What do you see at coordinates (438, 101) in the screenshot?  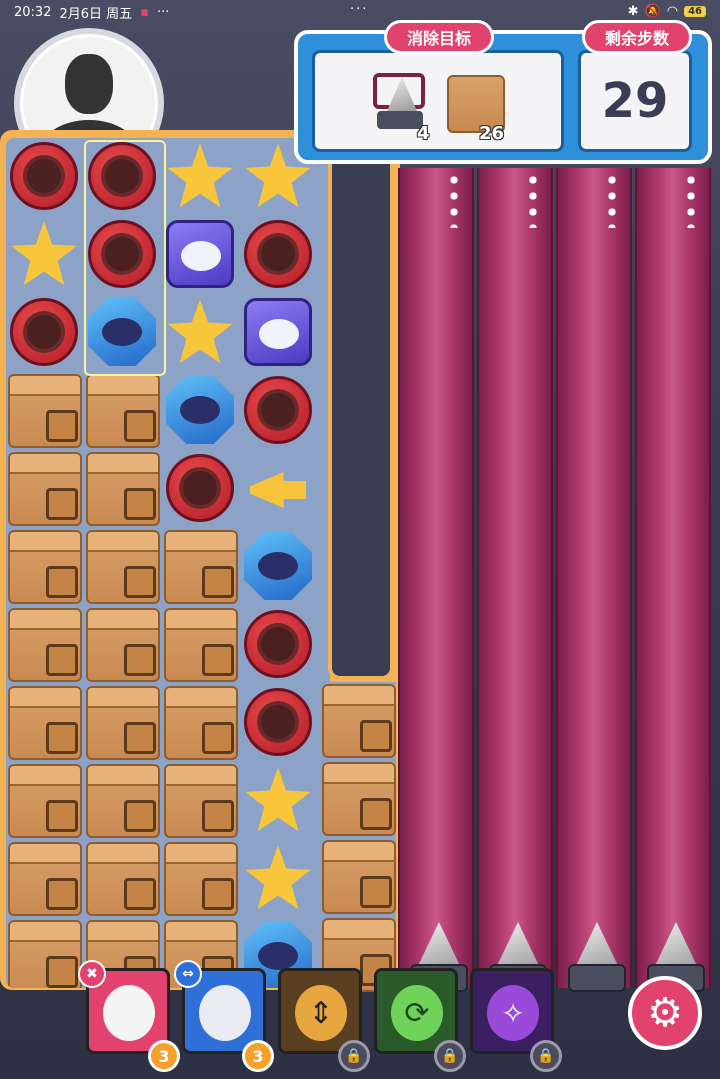 I see `goal-items-box: 4 26` at bounding box center [438, 101].